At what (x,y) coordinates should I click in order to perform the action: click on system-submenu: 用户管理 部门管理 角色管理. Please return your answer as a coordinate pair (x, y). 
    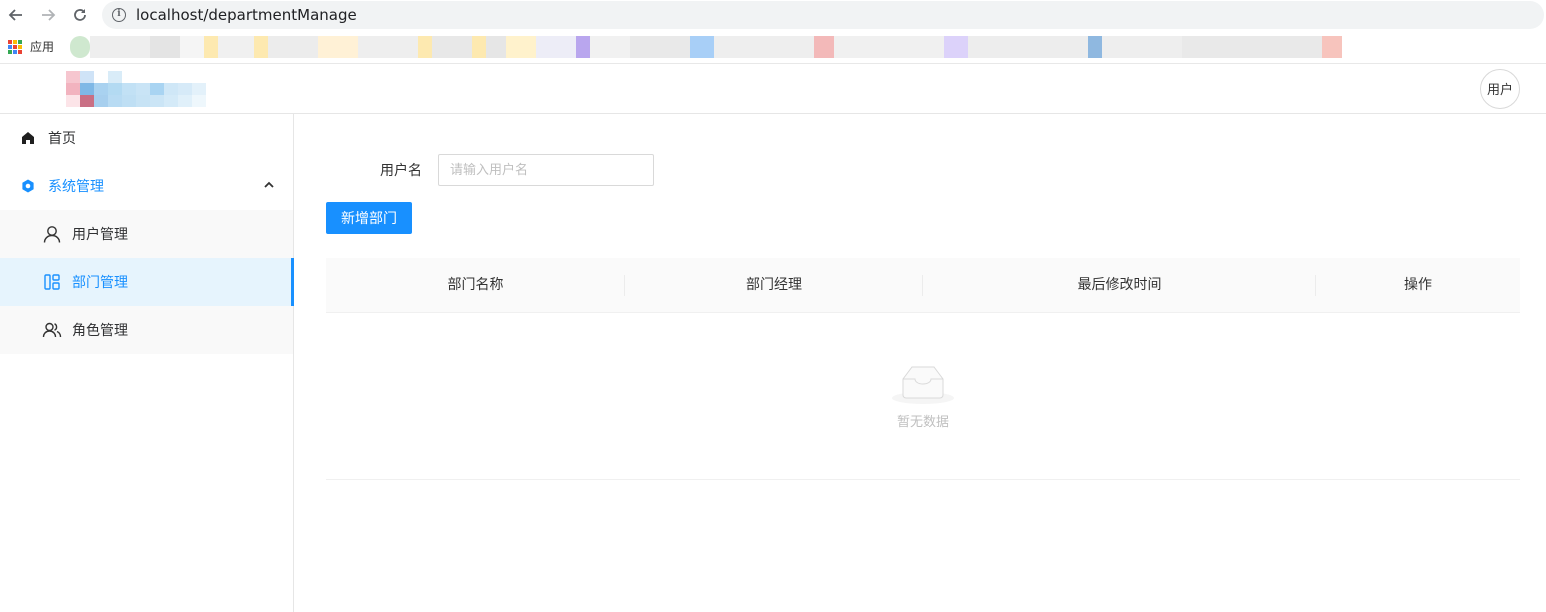
    Looking at the image, I should click on (147, 282).